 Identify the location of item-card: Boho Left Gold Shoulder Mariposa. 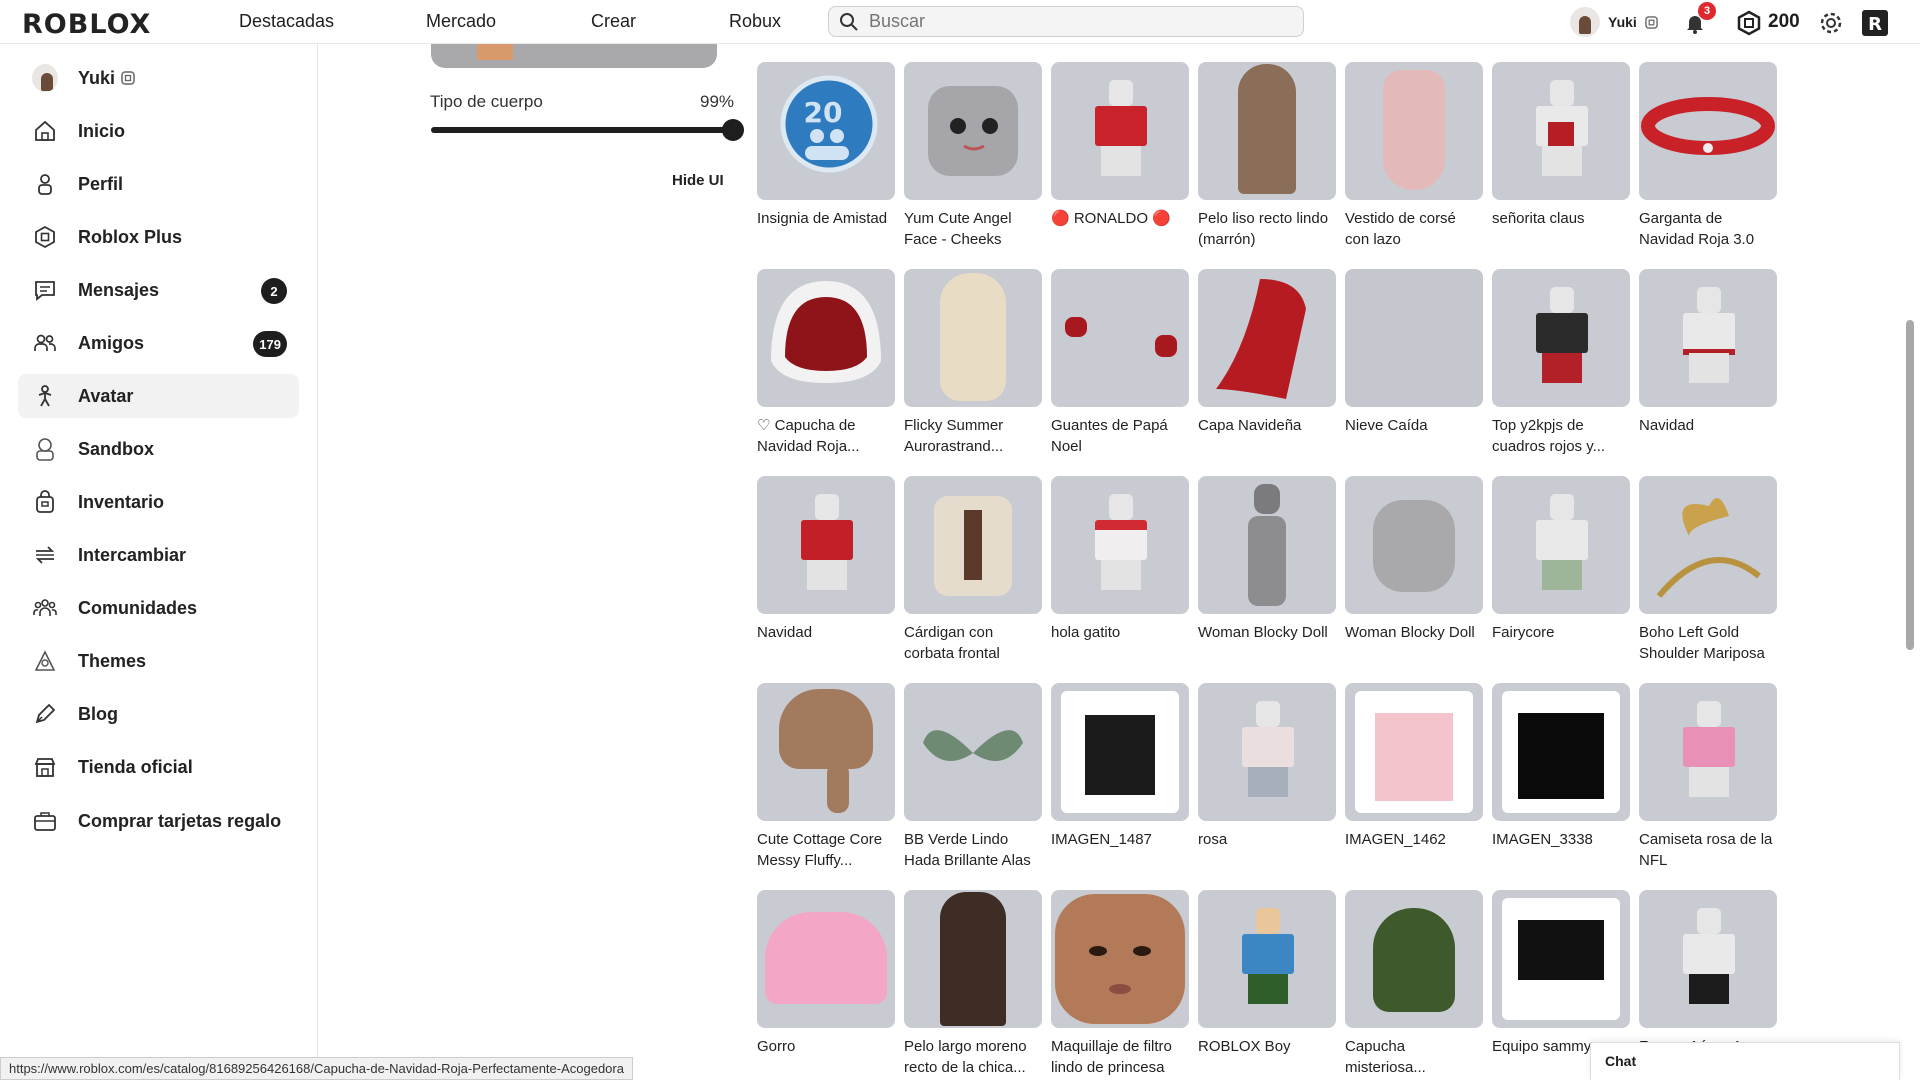
(1708, 570).